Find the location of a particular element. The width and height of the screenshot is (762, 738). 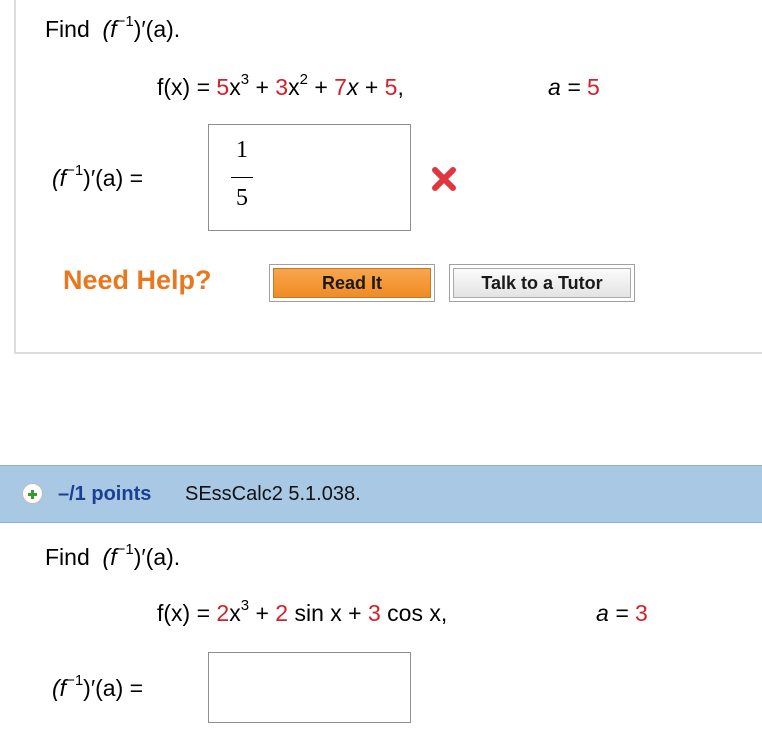

q2-a-label: a = is located at coordinates (612, 613).